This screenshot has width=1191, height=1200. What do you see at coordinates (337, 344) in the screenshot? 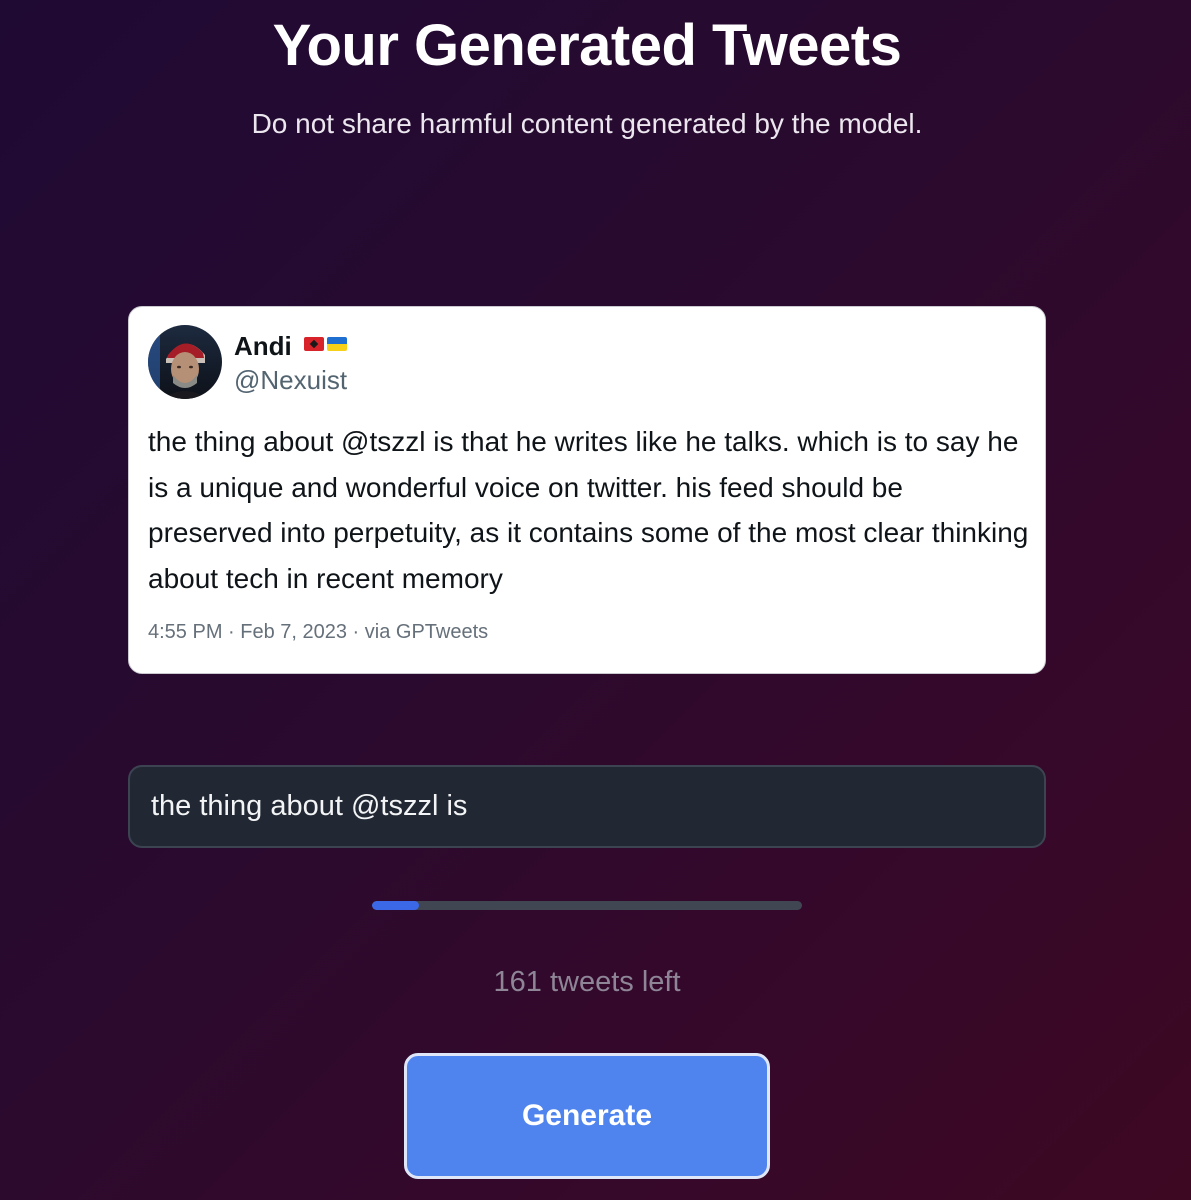
I see `ukraine-flag-icon` at bounding box center [337, 344].